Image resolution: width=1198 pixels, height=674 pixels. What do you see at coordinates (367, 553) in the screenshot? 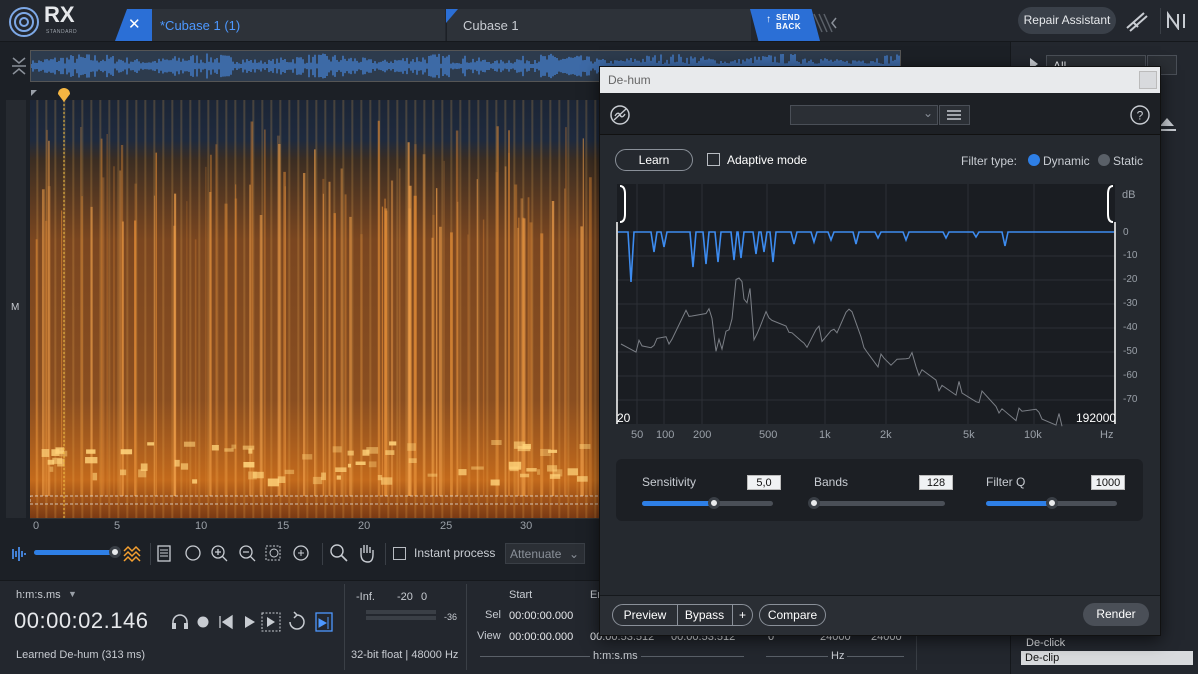
I see `hand-tool-icon` at bounding box center [367, 553].